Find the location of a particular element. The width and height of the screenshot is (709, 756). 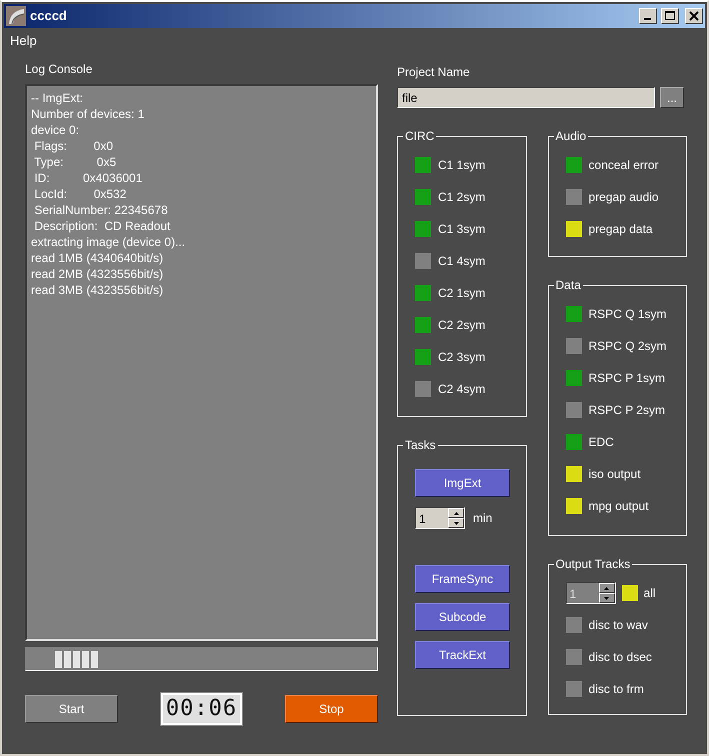

project-name-field: file is located at coordinates (526, 97).